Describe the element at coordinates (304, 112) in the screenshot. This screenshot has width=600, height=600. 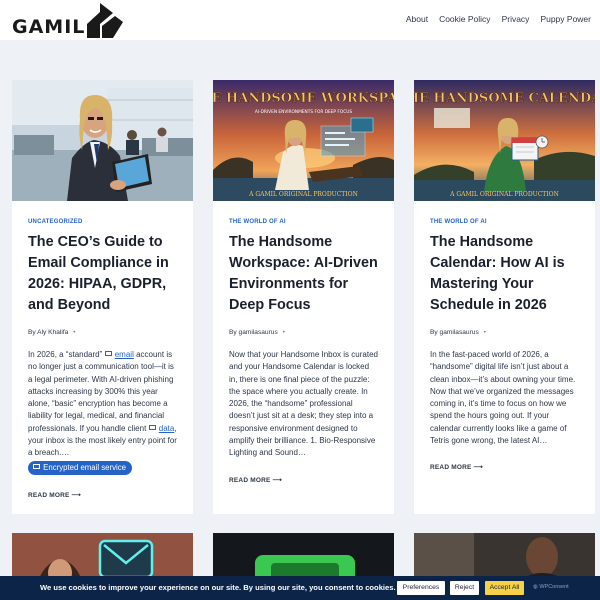
I see `poster-subtitle: AI-DRIVEN ENVIRONMENTS FOR DEEP FOCUS` at that location.